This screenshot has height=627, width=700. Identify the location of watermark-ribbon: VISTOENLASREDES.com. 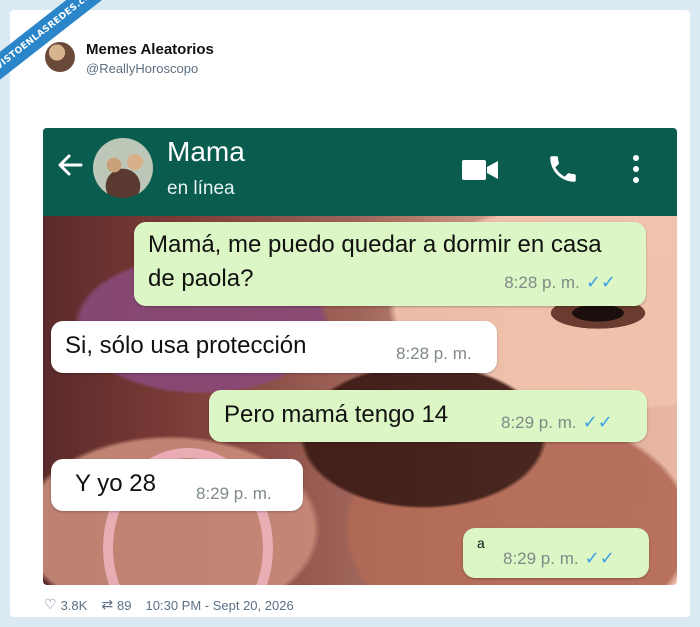
(55, 45).